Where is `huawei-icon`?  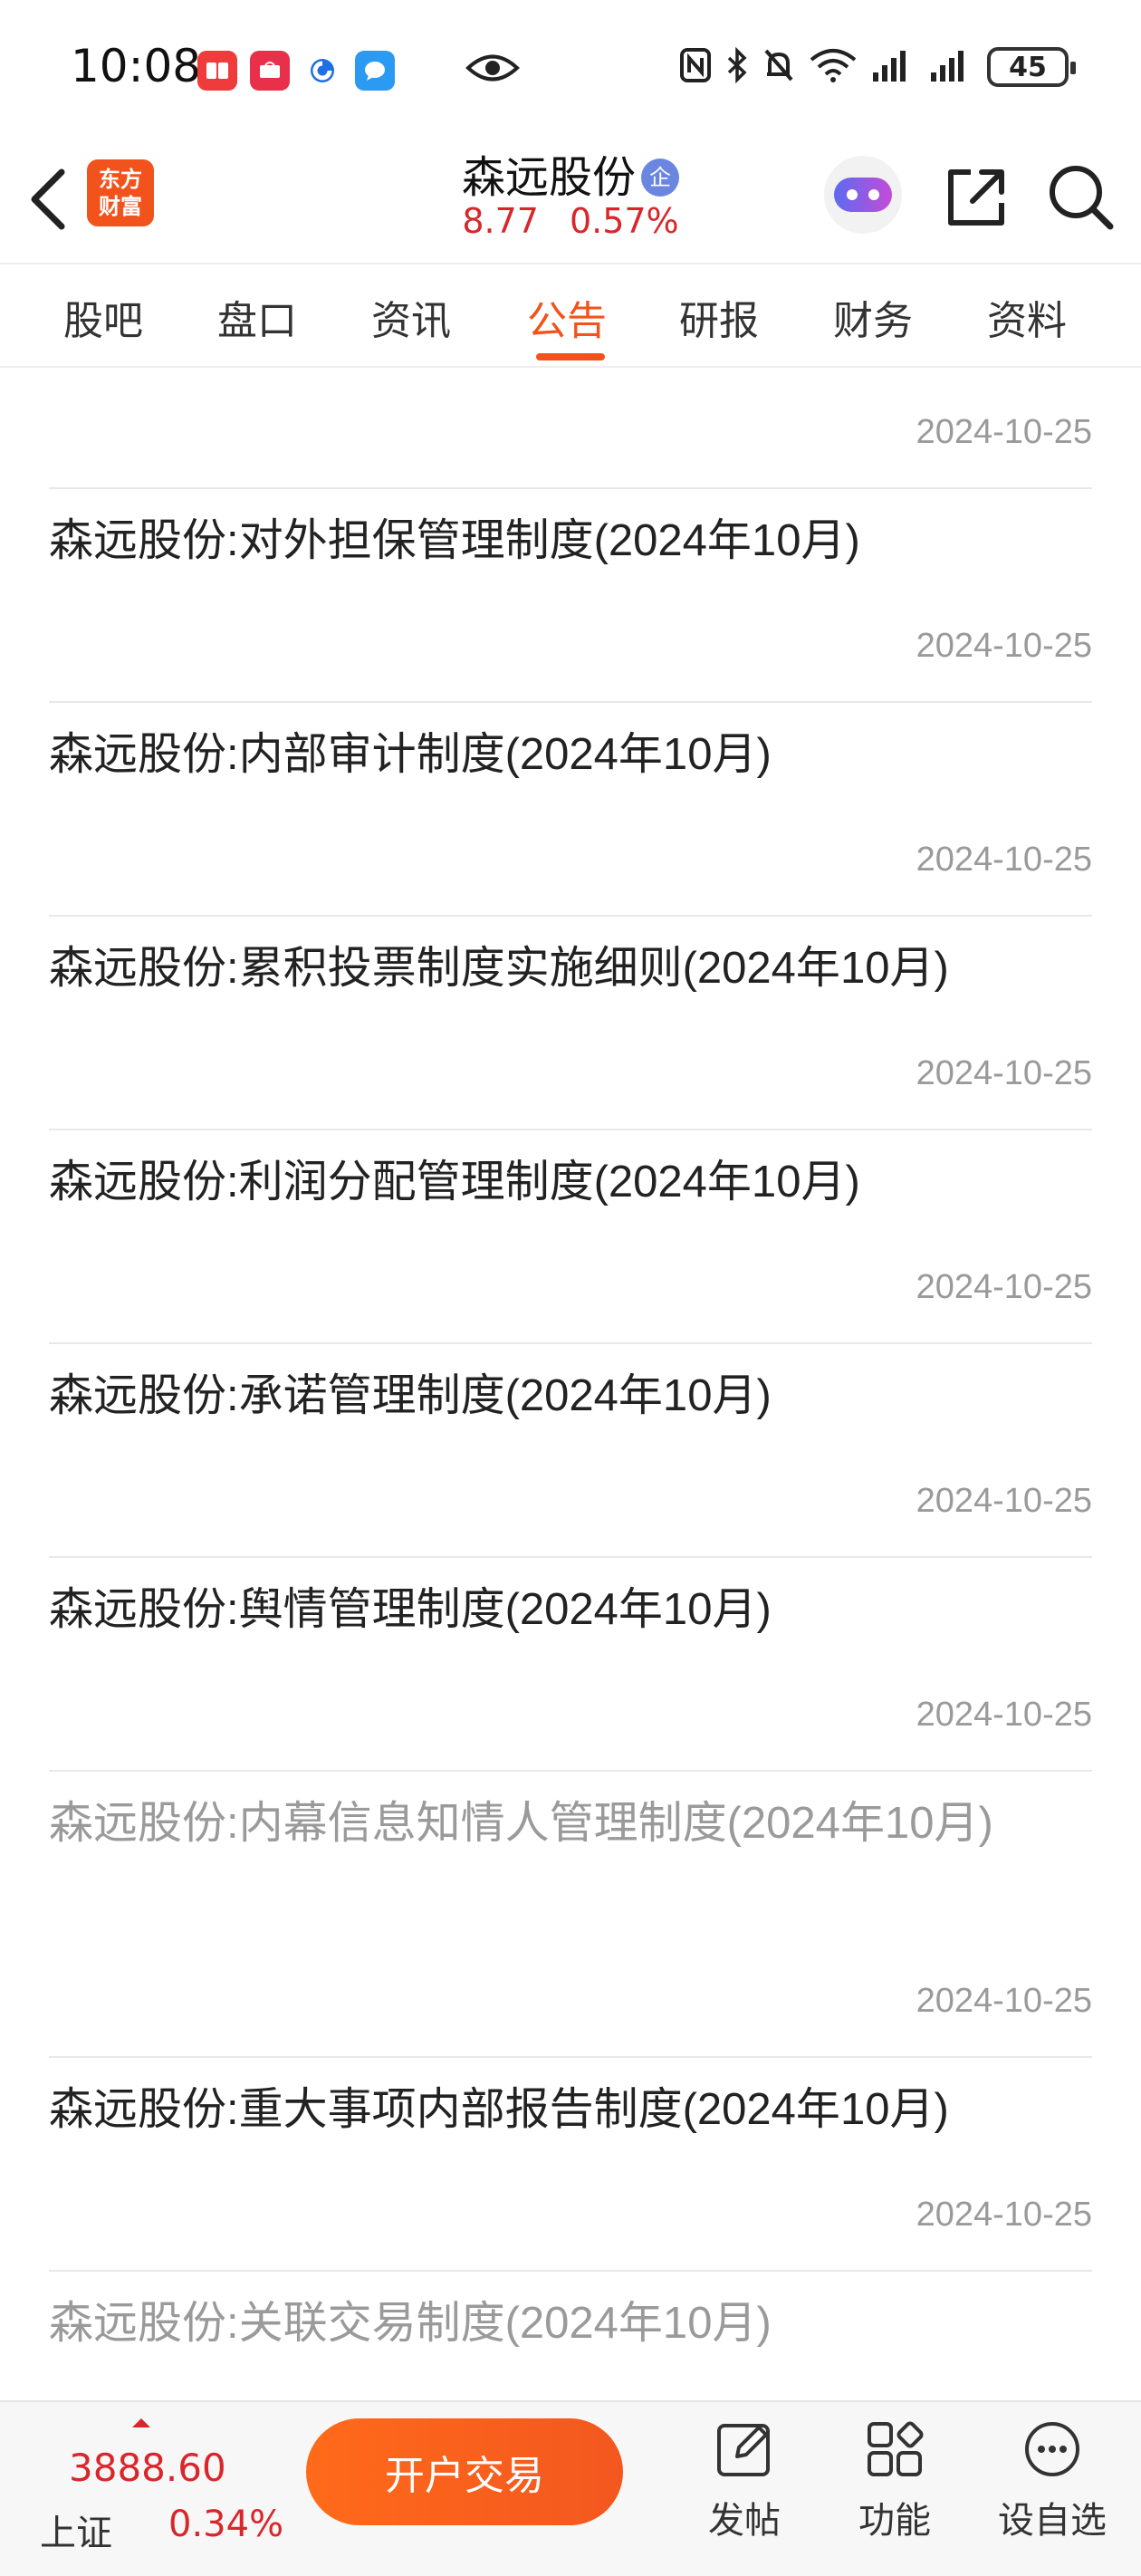 huawei-icon is located at coordinates (270, 71).